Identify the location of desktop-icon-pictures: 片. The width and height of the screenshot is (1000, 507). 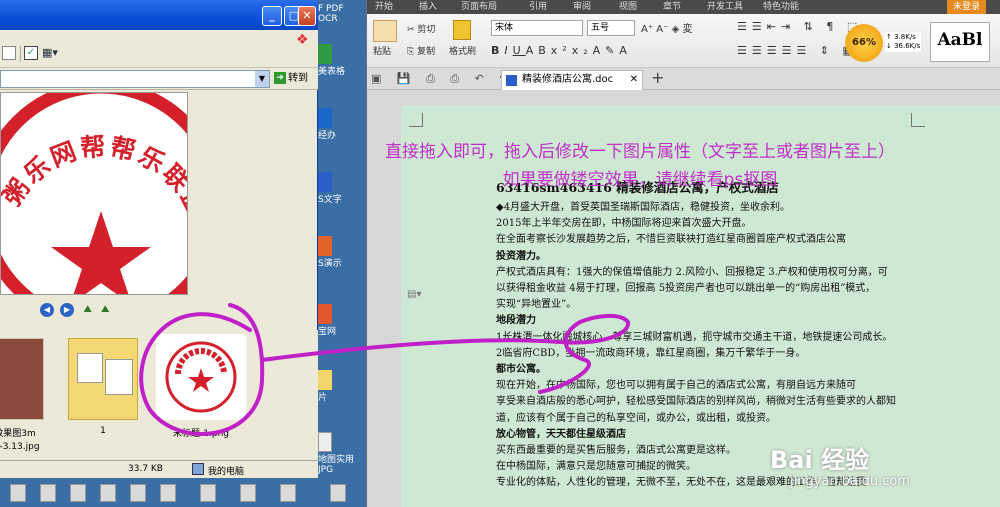
(342, 386).